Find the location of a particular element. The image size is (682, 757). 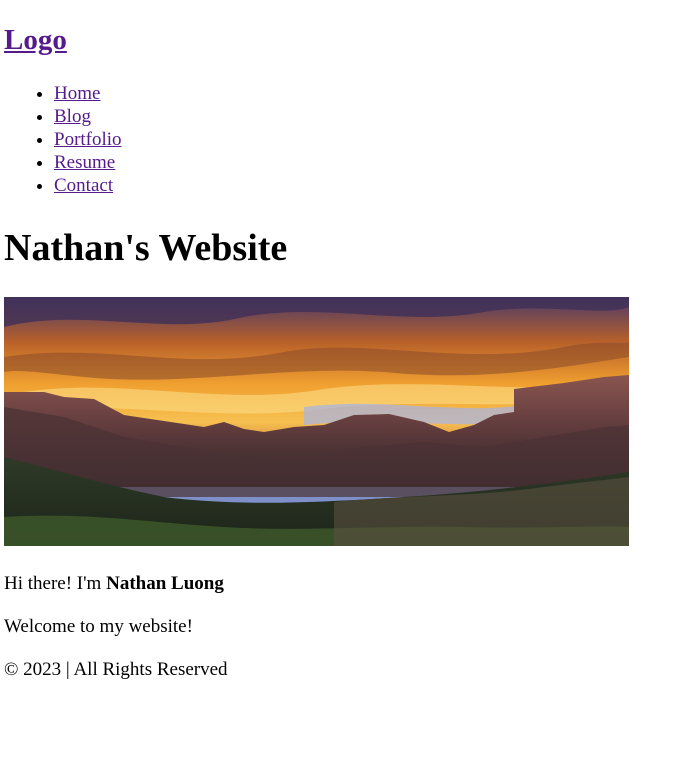

intro-prefix: Hi there! I'm is located at coordinates (55, 583).